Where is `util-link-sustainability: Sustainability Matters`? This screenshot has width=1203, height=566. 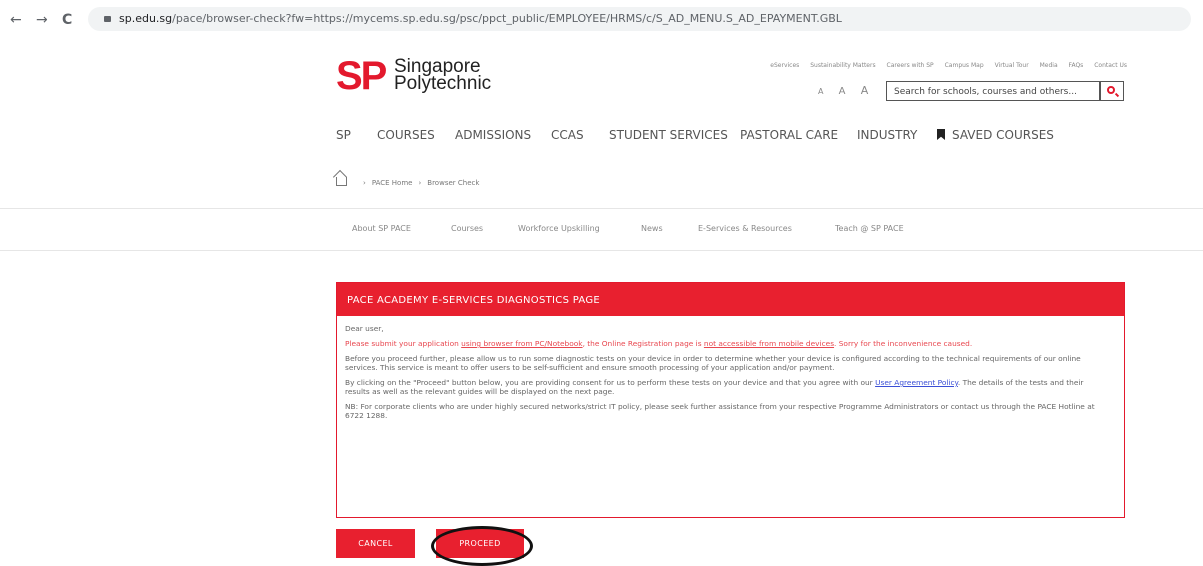
util-link-sustainability: Sustainability Matters is located at coordinates (842, 65).